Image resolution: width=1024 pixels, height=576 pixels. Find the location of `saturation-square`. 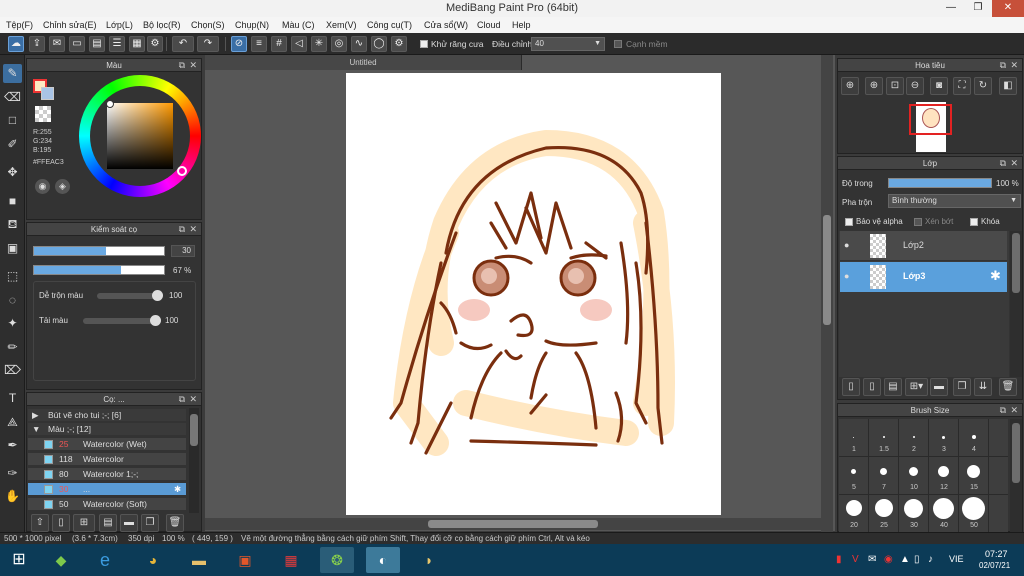

saturation-square is located at coordinates (140, 136).